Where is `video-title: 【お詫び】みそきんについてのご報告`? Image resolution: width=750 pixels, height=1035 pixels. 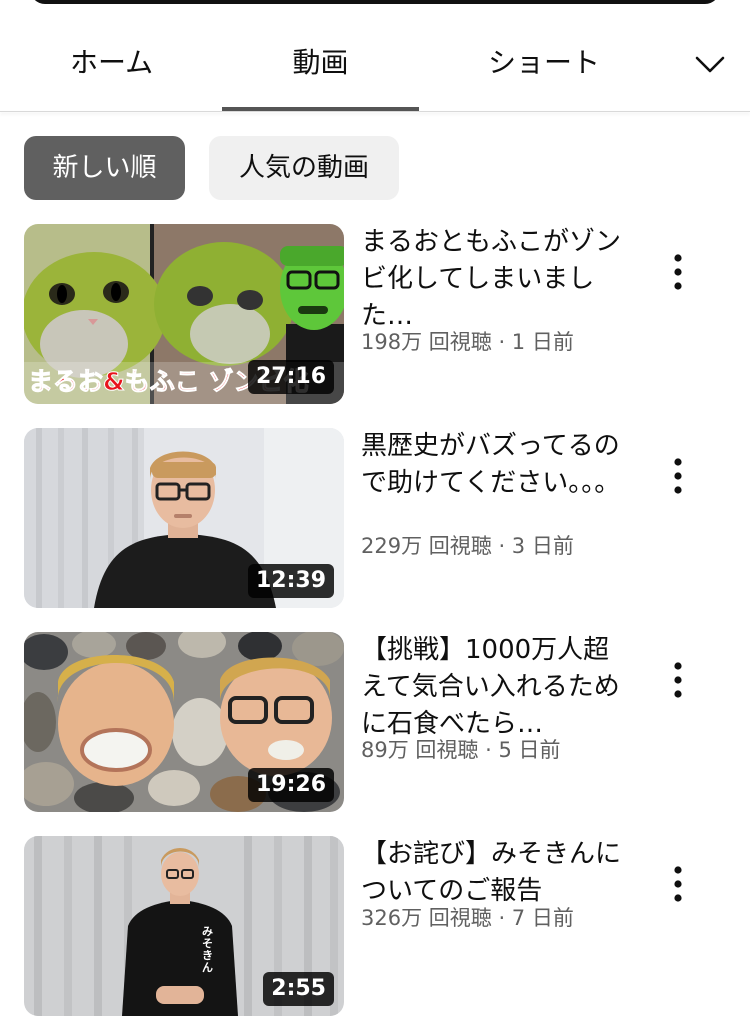 video-title: 【お詫び】みそきんについてのご報告 is located at coordinates (491, 873).